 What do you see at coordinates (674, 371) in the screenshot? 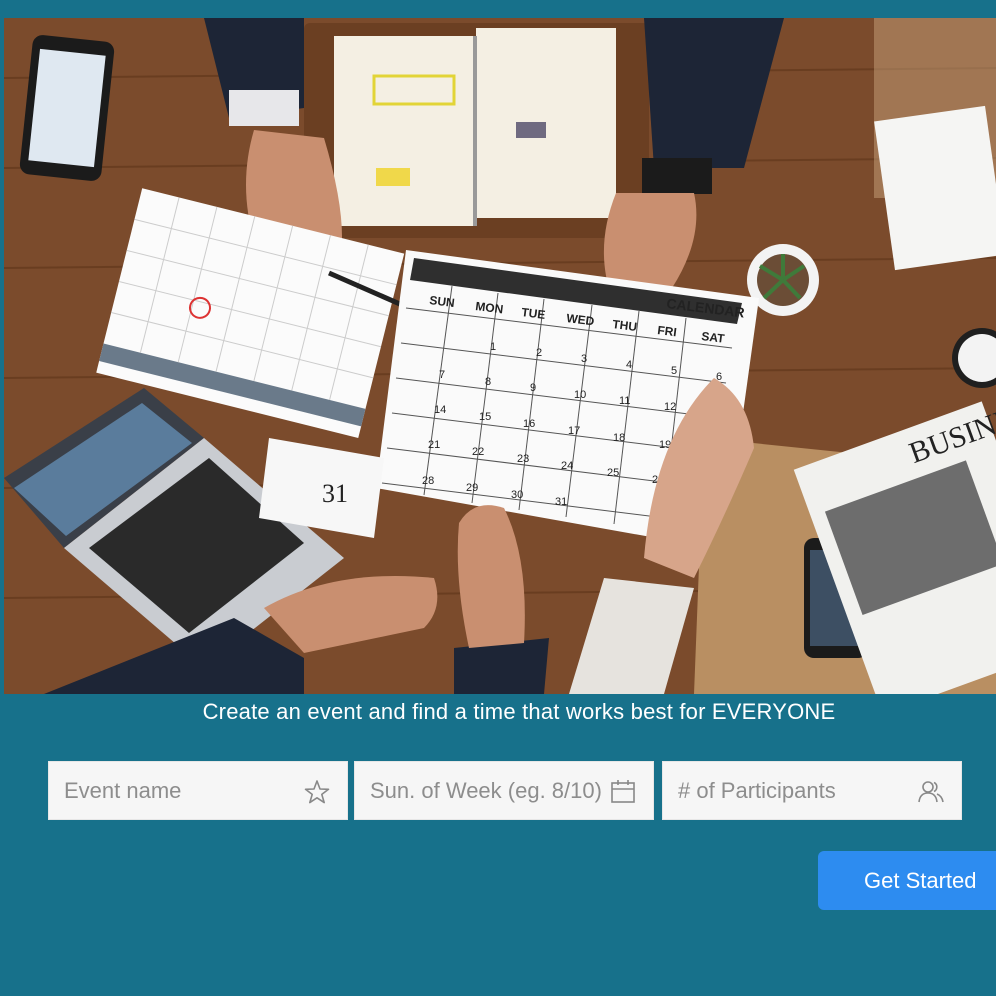
I see `svg-text: 5` at bounding box center [674, 371].